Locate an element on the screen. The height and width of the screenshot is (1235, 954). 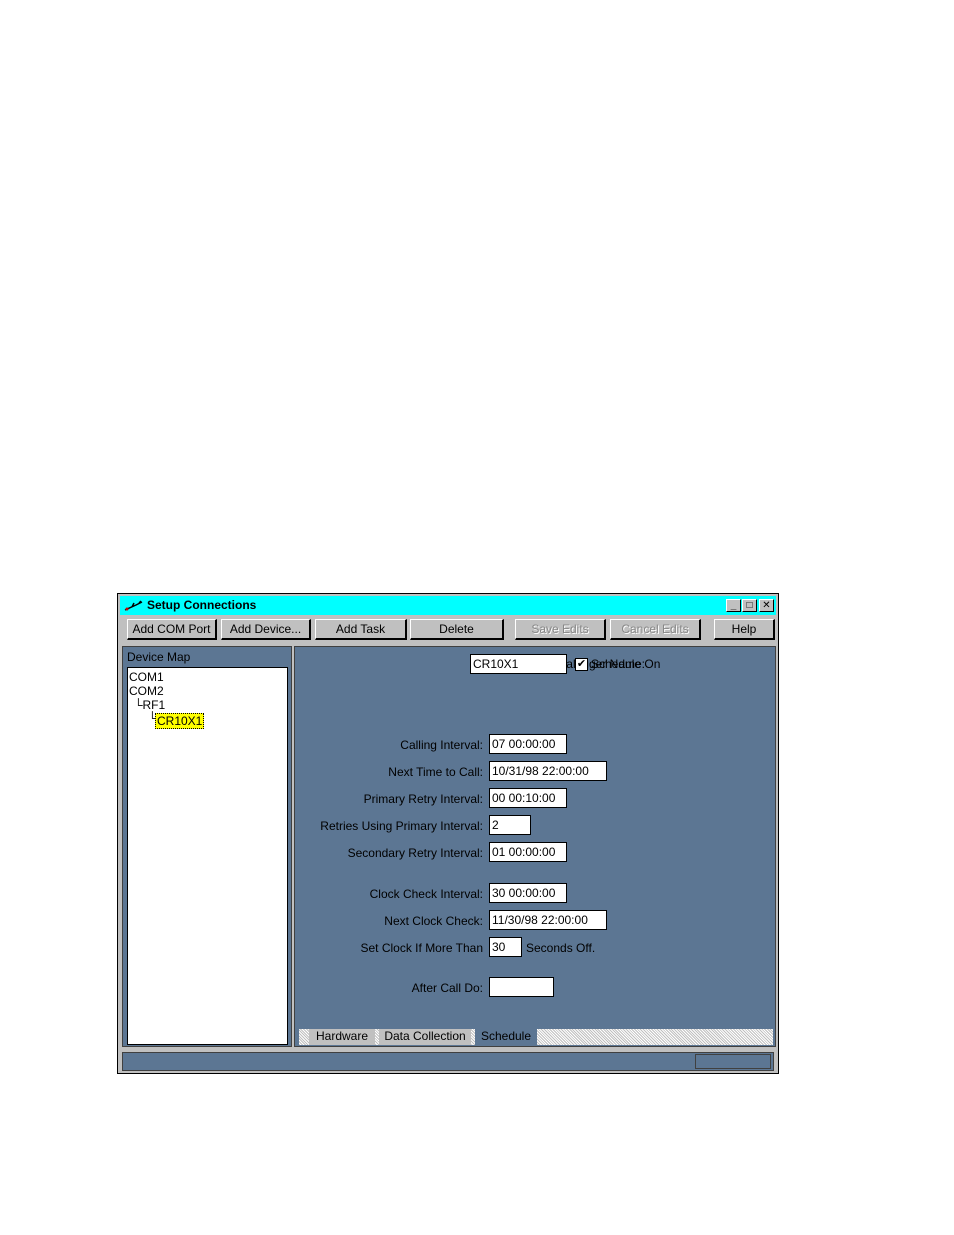
next-clock-check-field: 11/30/98 22:00:00 is located at coordinates (548, 920).